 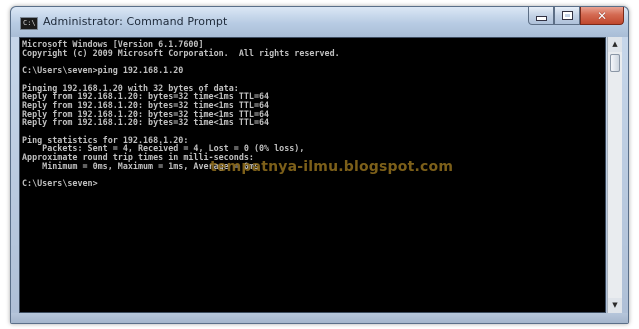 I want to click on maximize-icon, so click(x=567, y=15).